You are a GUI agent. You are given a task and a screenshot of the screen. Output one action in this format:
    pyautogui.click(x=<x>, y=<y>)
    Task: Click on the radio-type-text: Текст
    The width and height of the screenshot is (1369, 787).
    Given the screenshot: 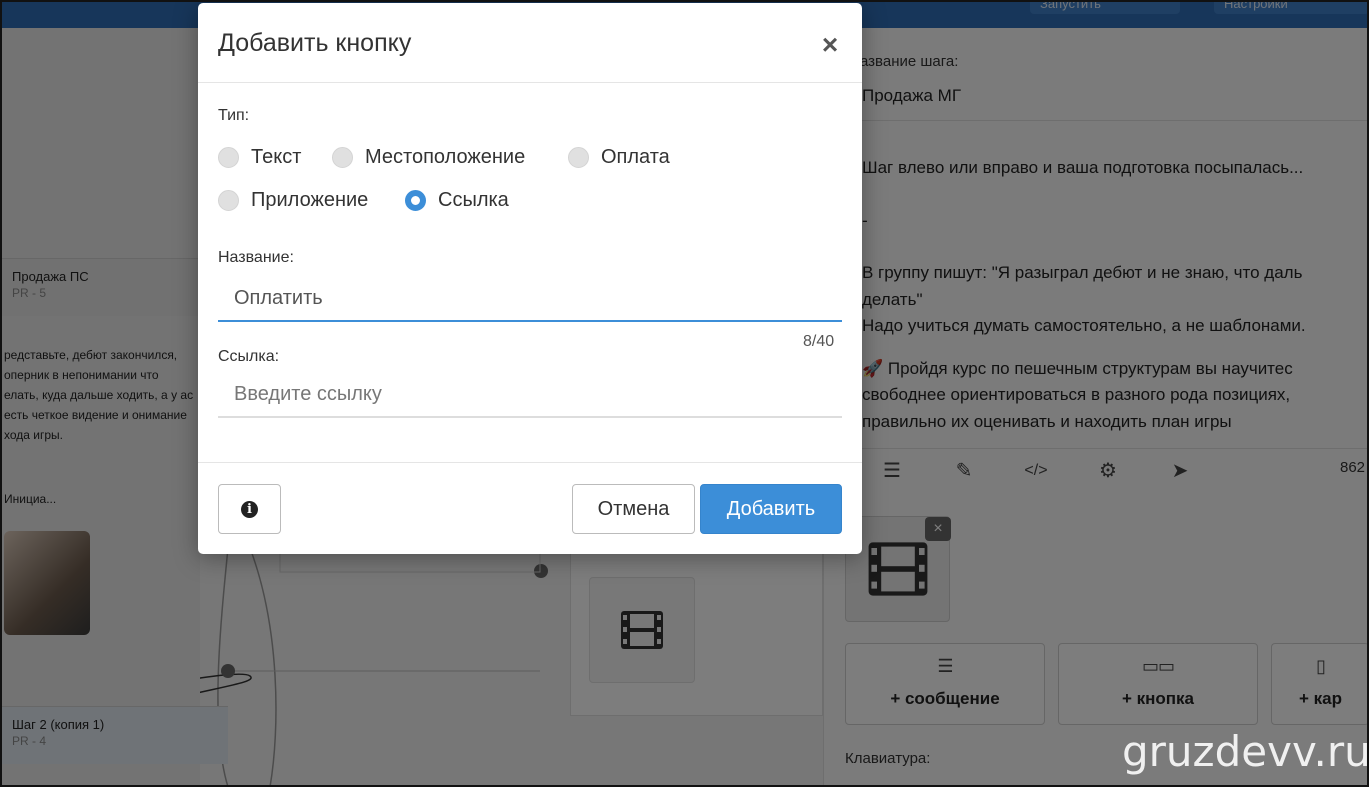 What is the action you would take?
    pyautogui.click(x=259, y=157)
    